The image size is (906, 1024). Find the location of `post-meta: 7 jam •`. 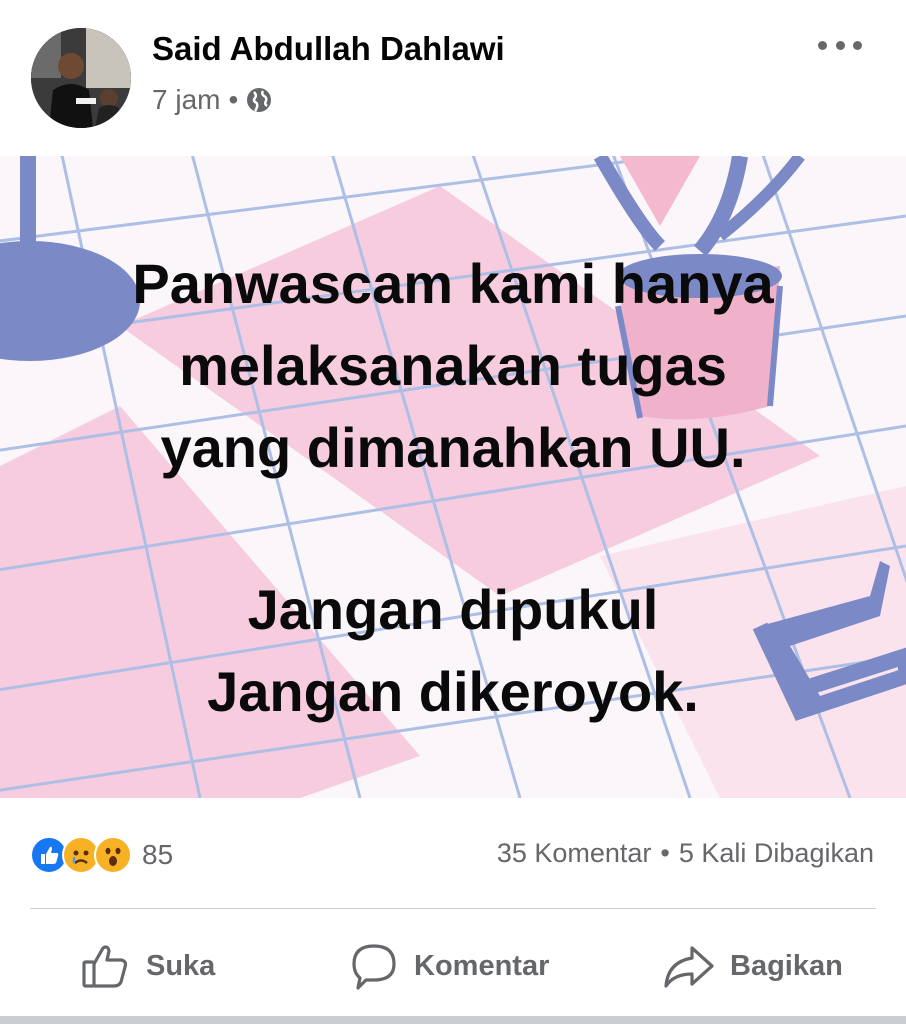

post-meta: 7 jam • is located at coordinates (212, 100).